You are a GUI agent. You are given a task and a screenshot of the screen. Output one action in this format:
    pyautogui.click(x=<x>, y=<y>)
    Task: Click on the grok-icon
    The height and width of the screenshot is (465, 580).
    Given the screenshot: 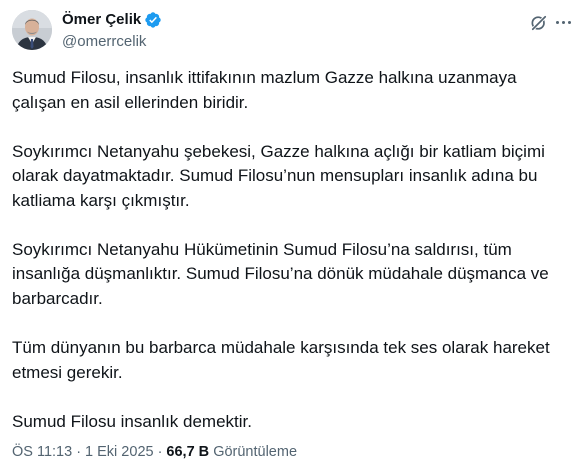 What is the action you would take?
    pyautogui.click(x=539, y=23)
    